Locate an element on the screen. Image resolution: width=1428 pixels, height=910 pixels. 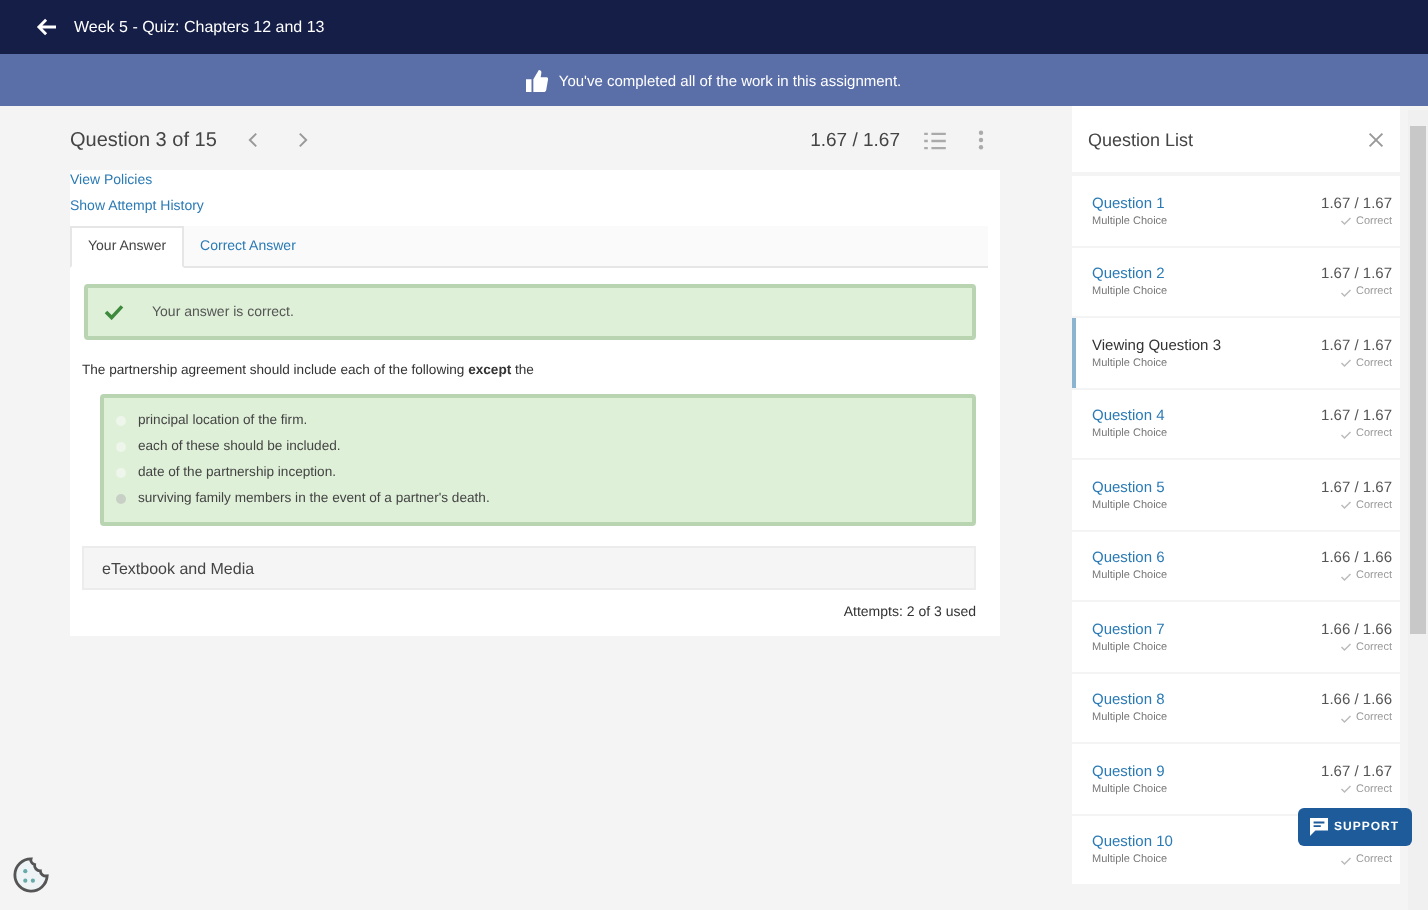
scrollbar is located at coordinates (1418, 510).